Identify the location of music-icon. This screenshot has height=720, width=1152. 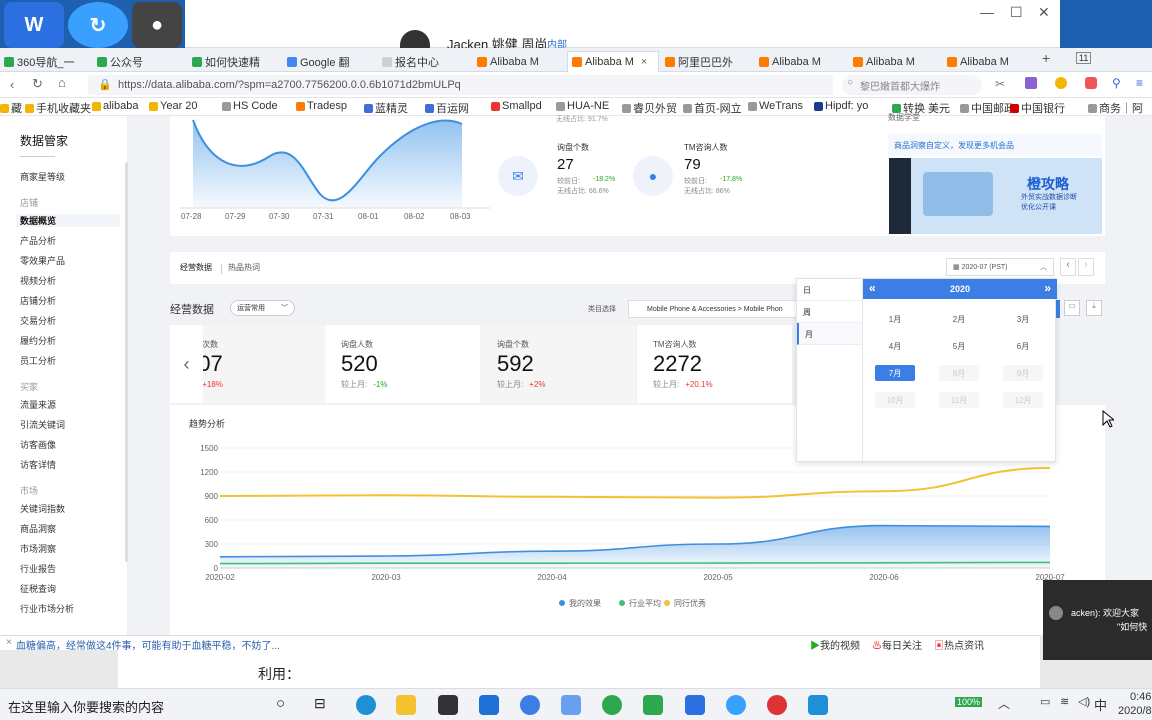
(777, 705).